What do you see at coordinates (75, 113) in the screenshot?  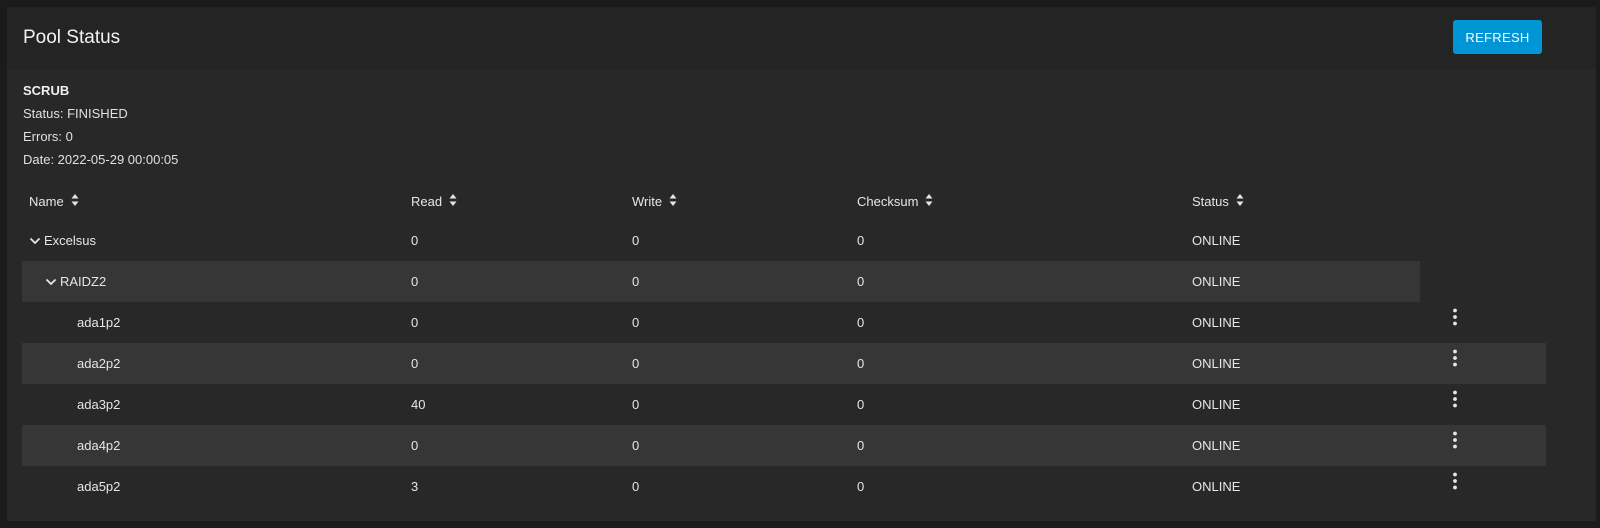 I see `scrub-status: Status: FINISHED` at bounding box center [75, 113].